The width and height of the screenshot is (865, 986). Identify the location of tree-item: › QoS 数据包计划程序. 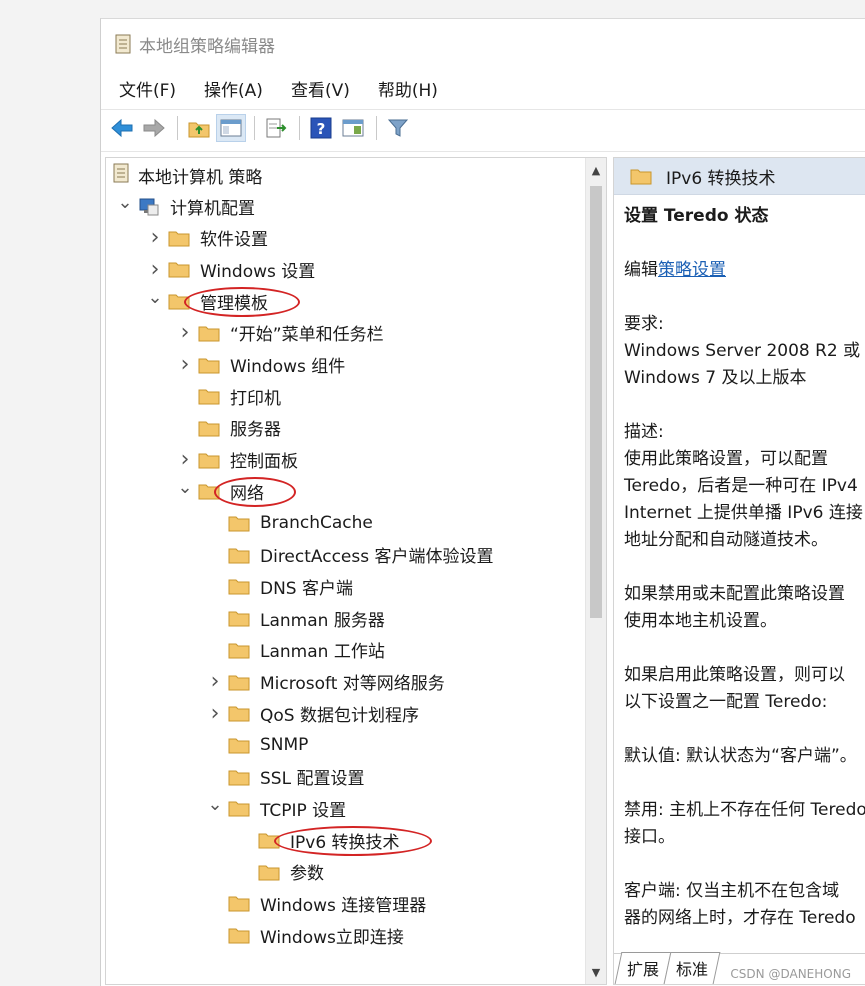
(312, 713).